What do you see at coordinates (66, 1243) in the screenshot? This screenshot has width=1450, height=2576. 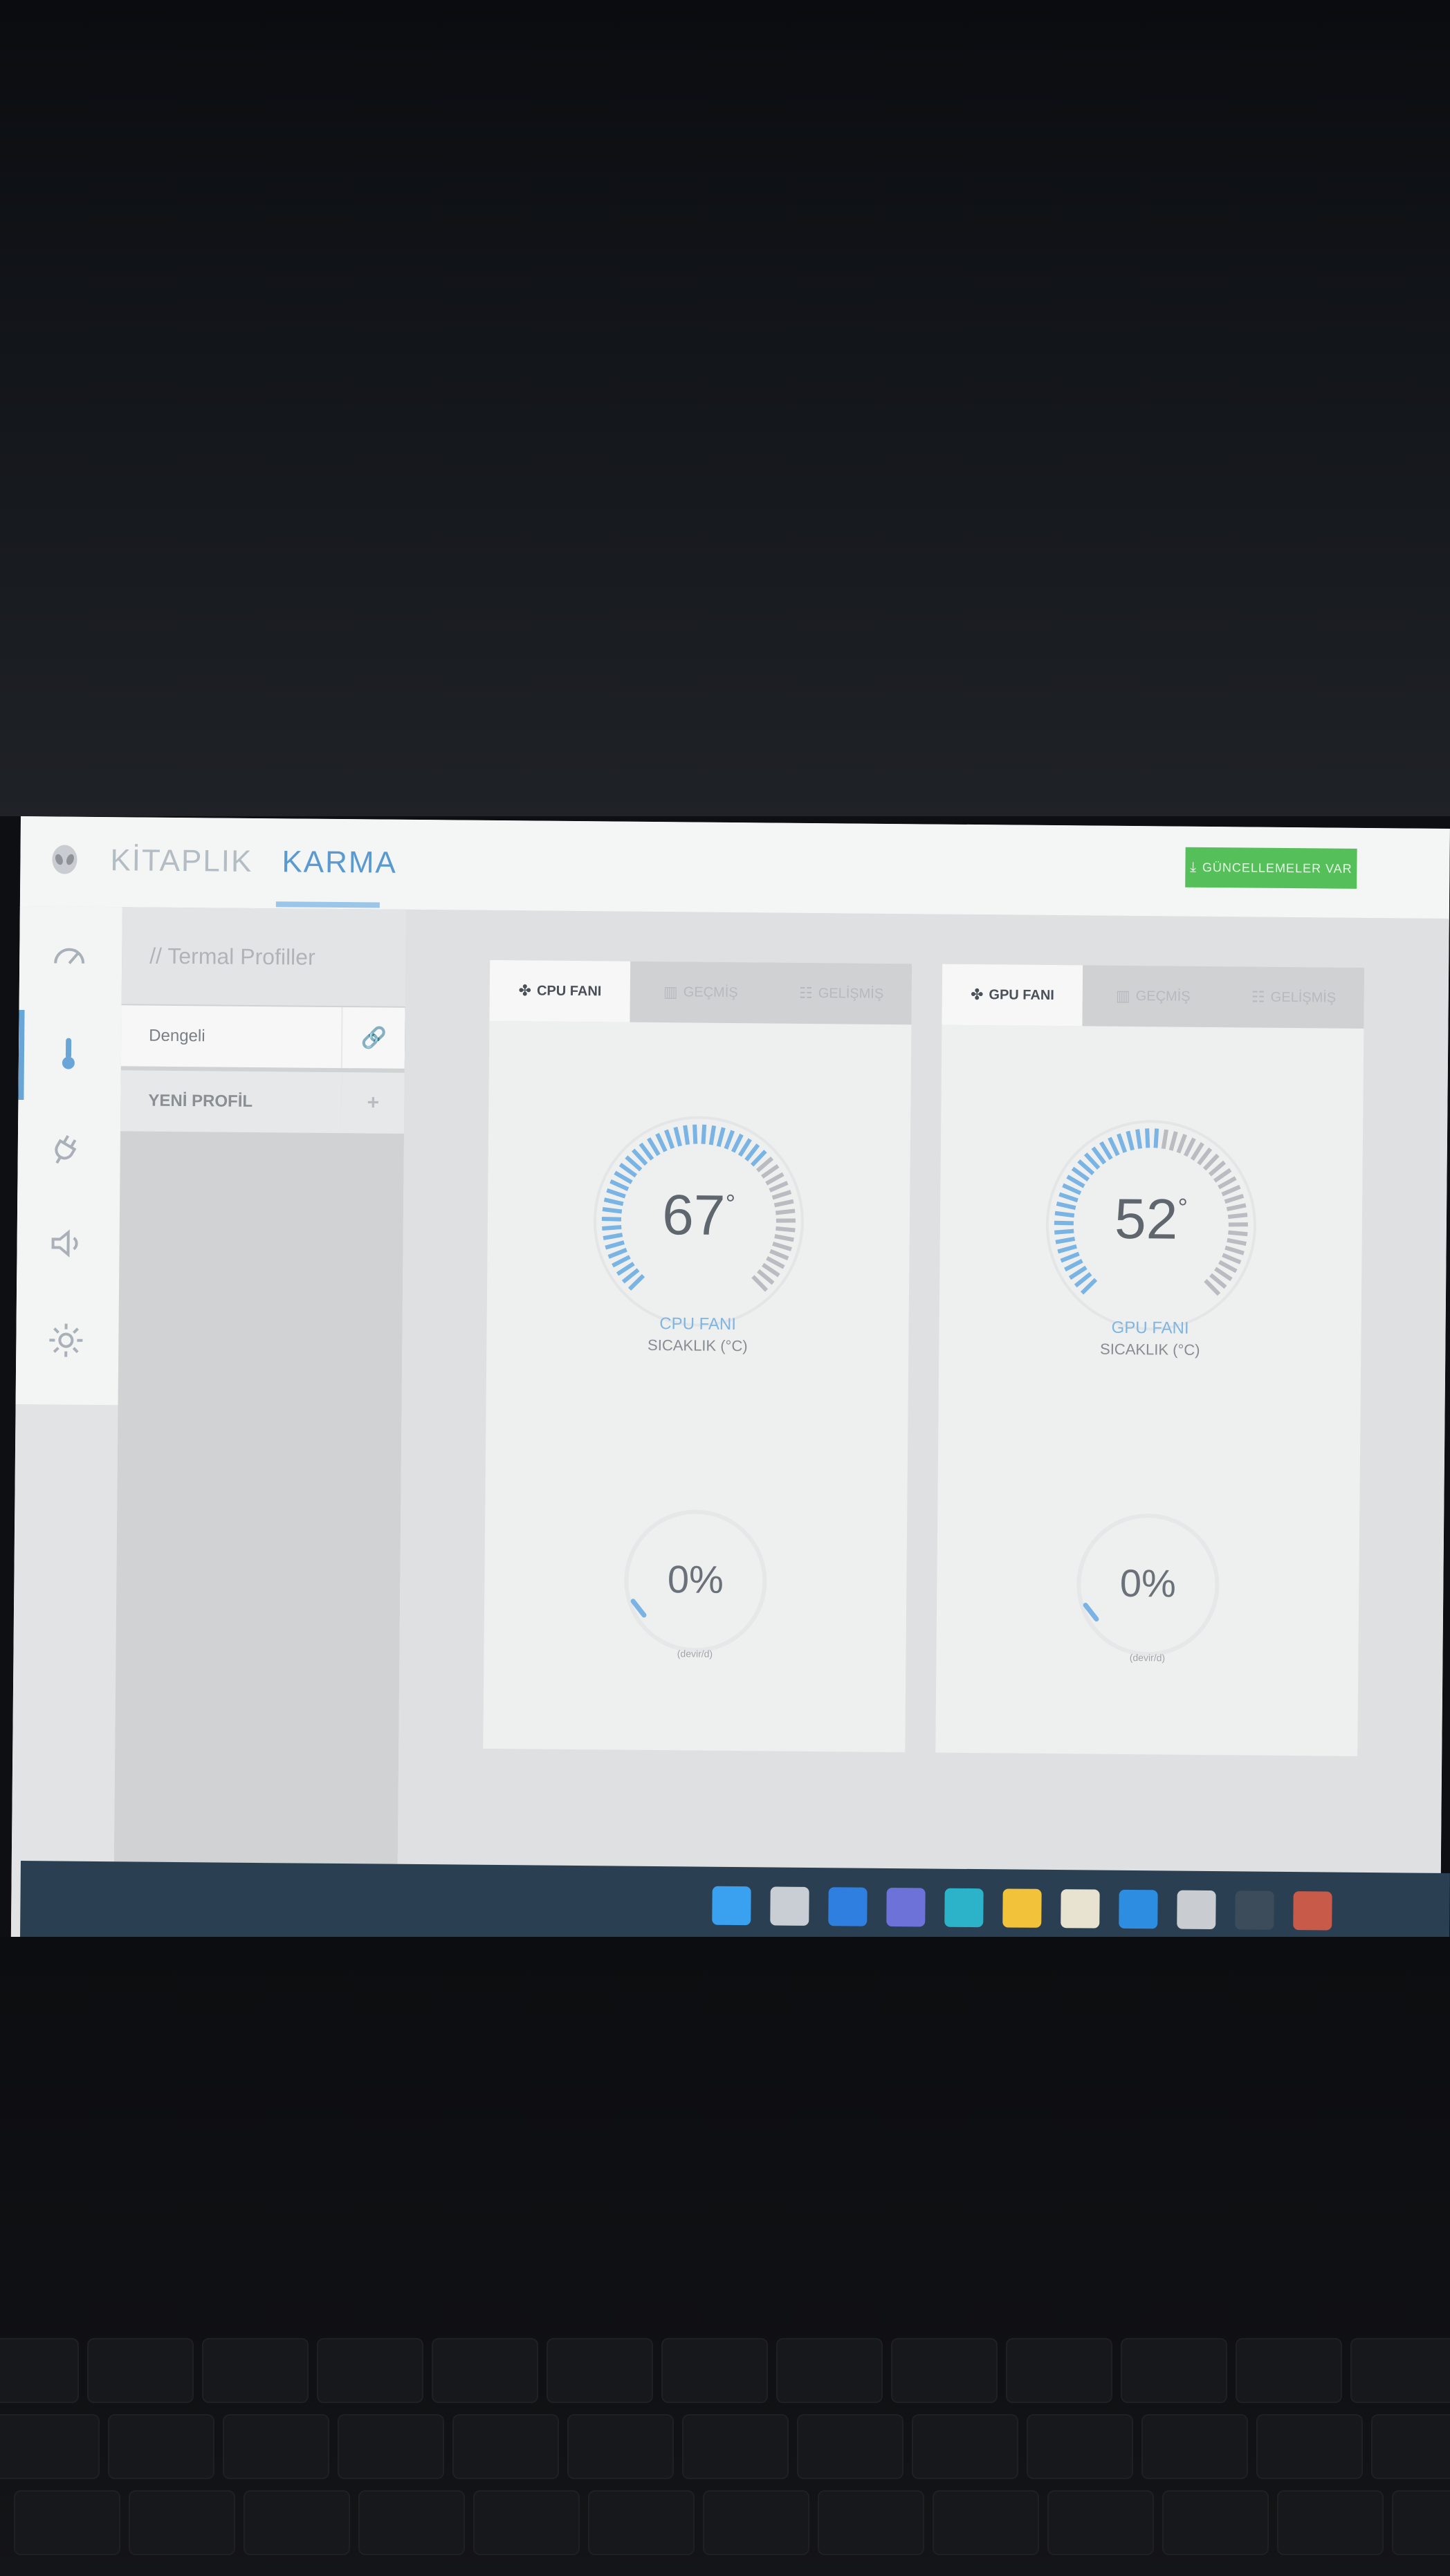 I see `speaker-icon` at bounding box center [66, 1243].